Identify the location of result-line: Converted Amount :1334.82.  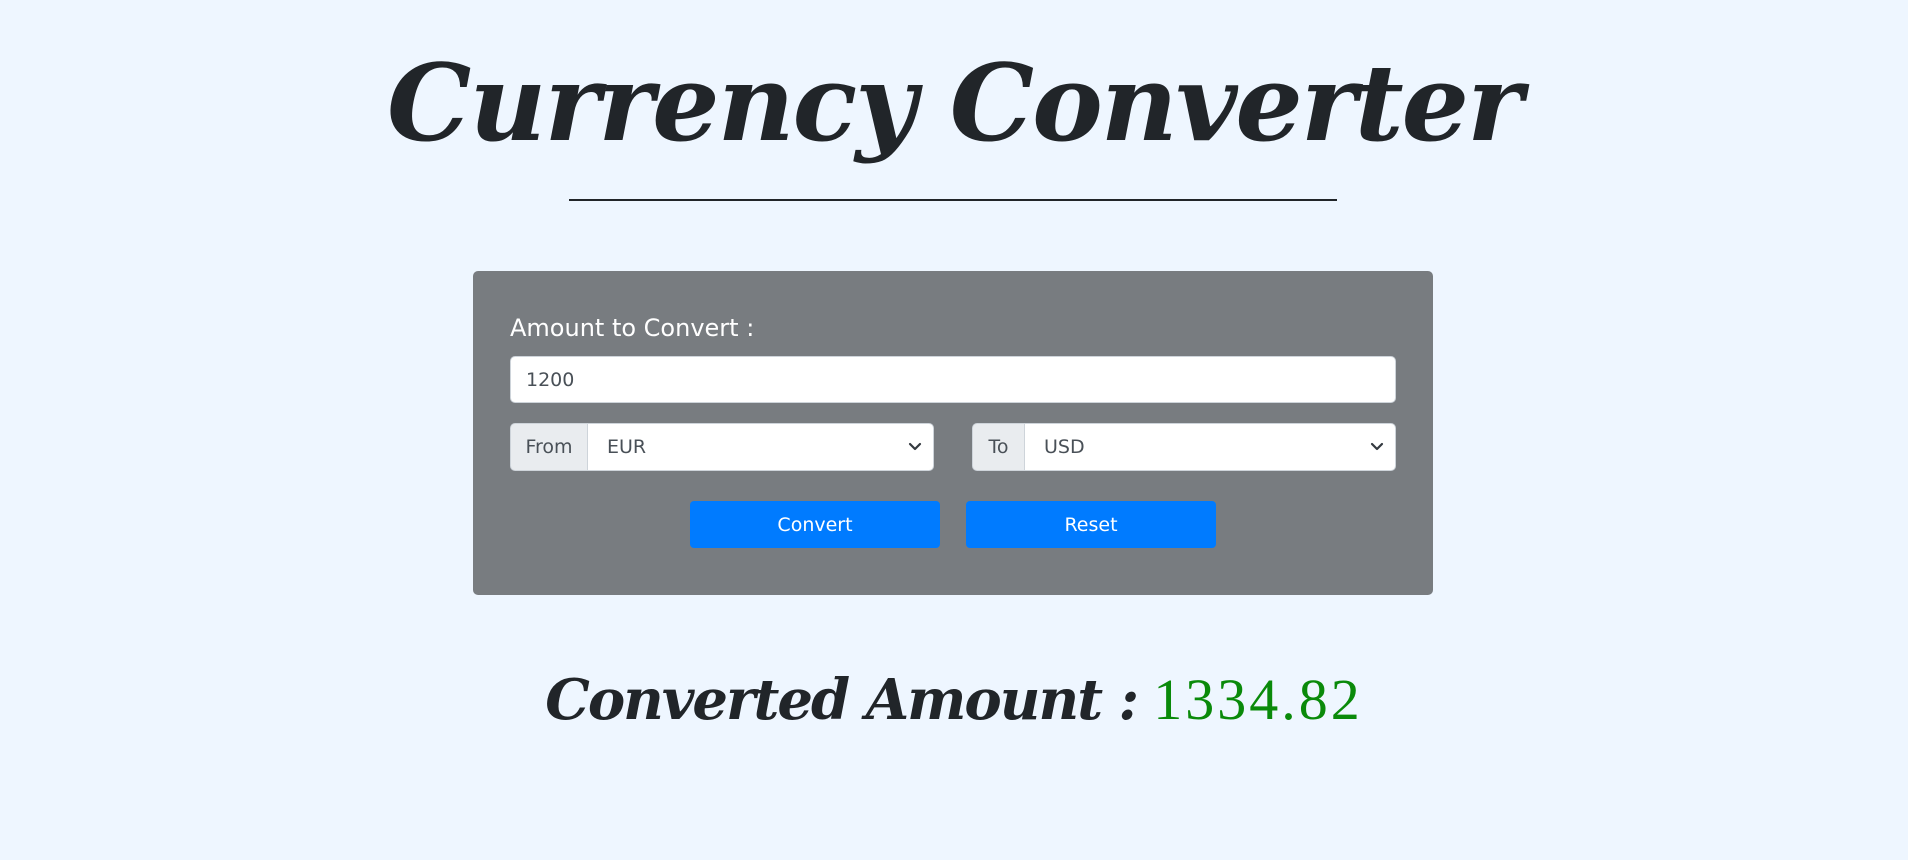
(954, 707).